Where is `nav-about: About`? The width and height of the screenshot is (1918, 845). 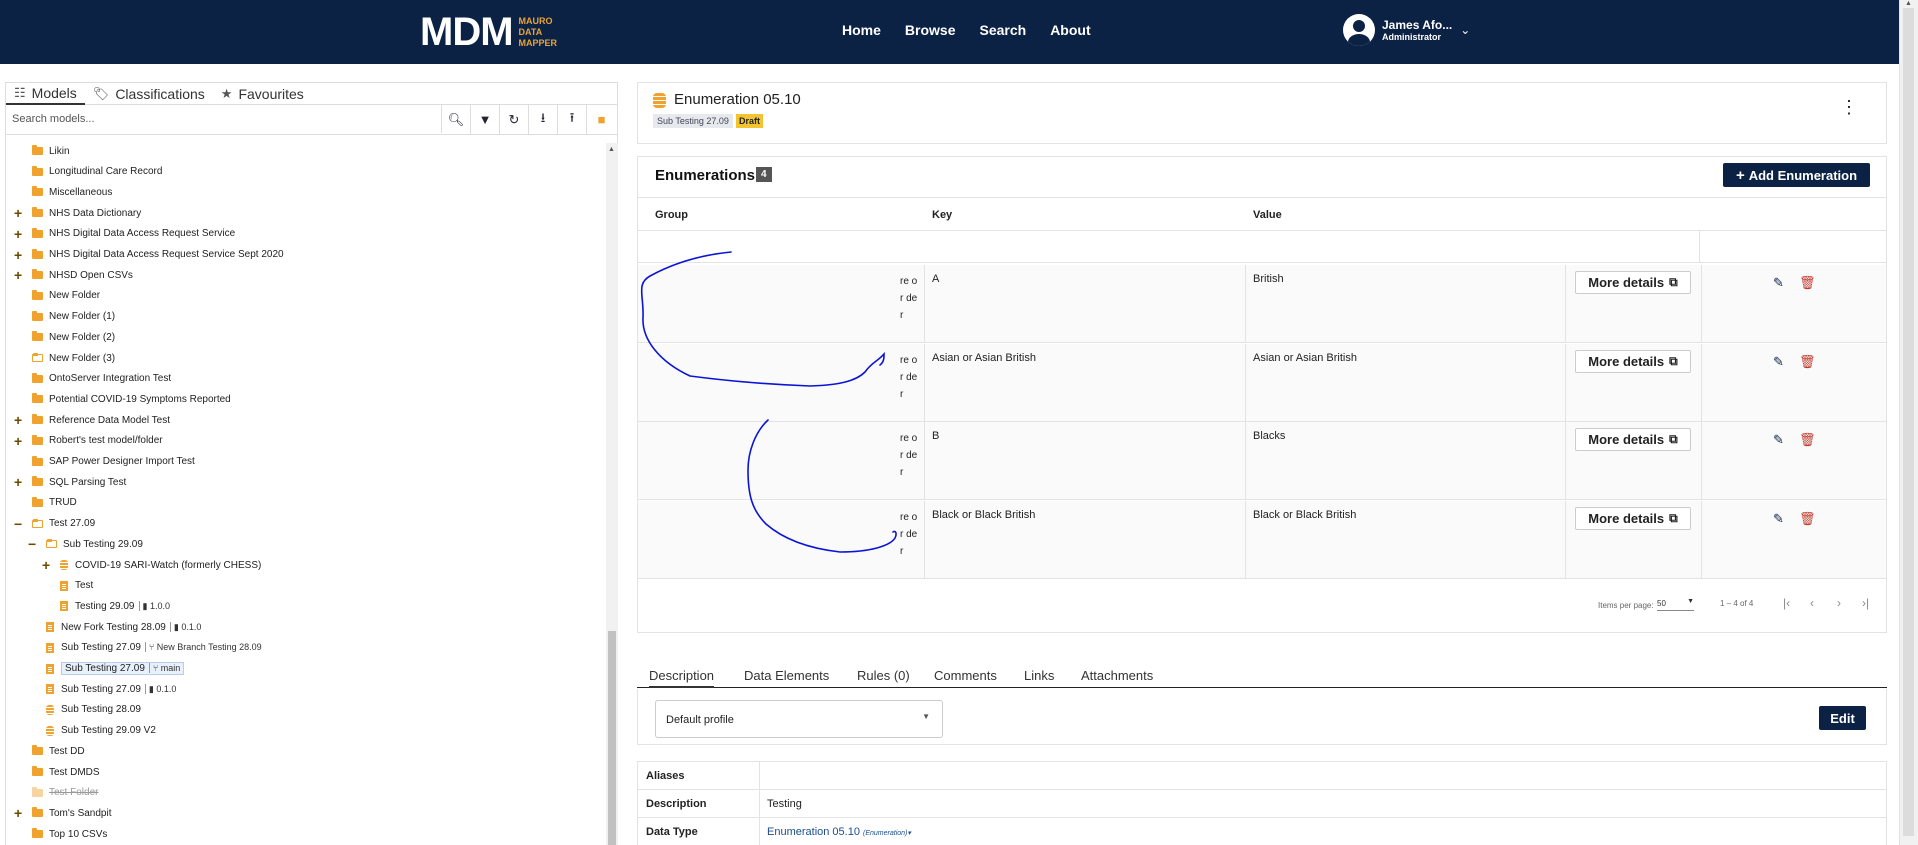
nav-about: About is located at coordinates (1070, 30).